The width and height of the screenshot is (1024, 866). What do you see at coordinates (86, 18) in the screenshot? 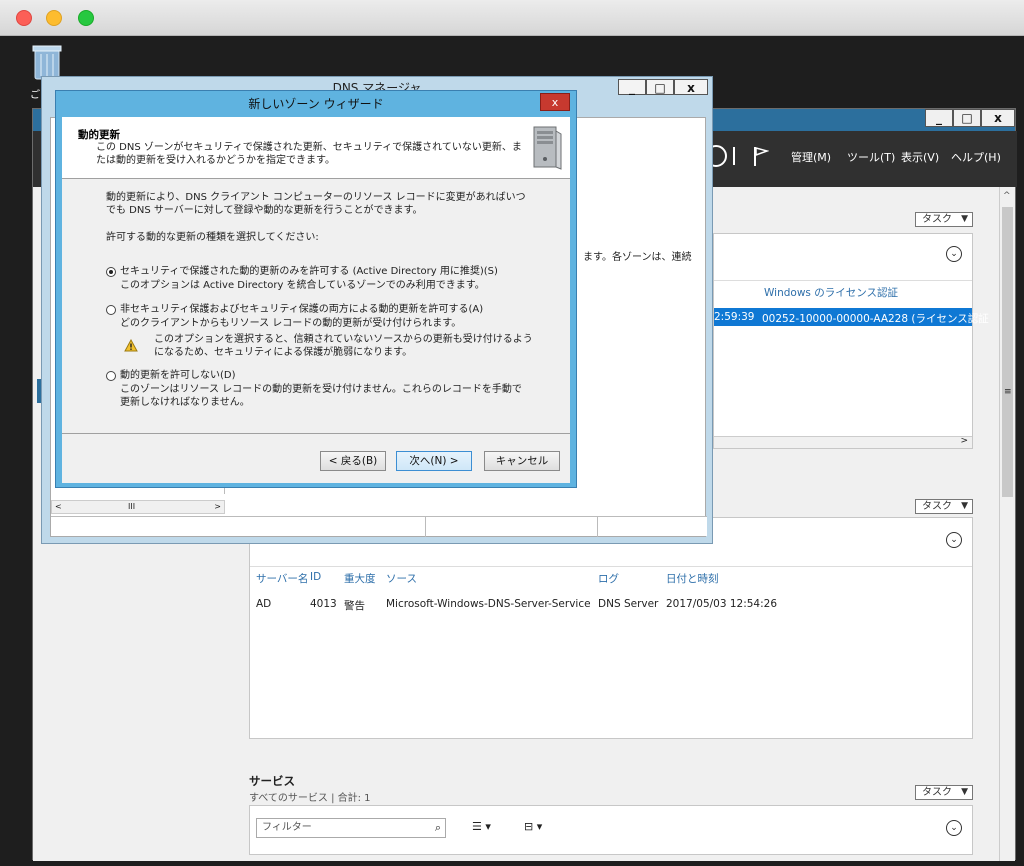
I see `zoom-window-button` at bounding box center [86, 18].